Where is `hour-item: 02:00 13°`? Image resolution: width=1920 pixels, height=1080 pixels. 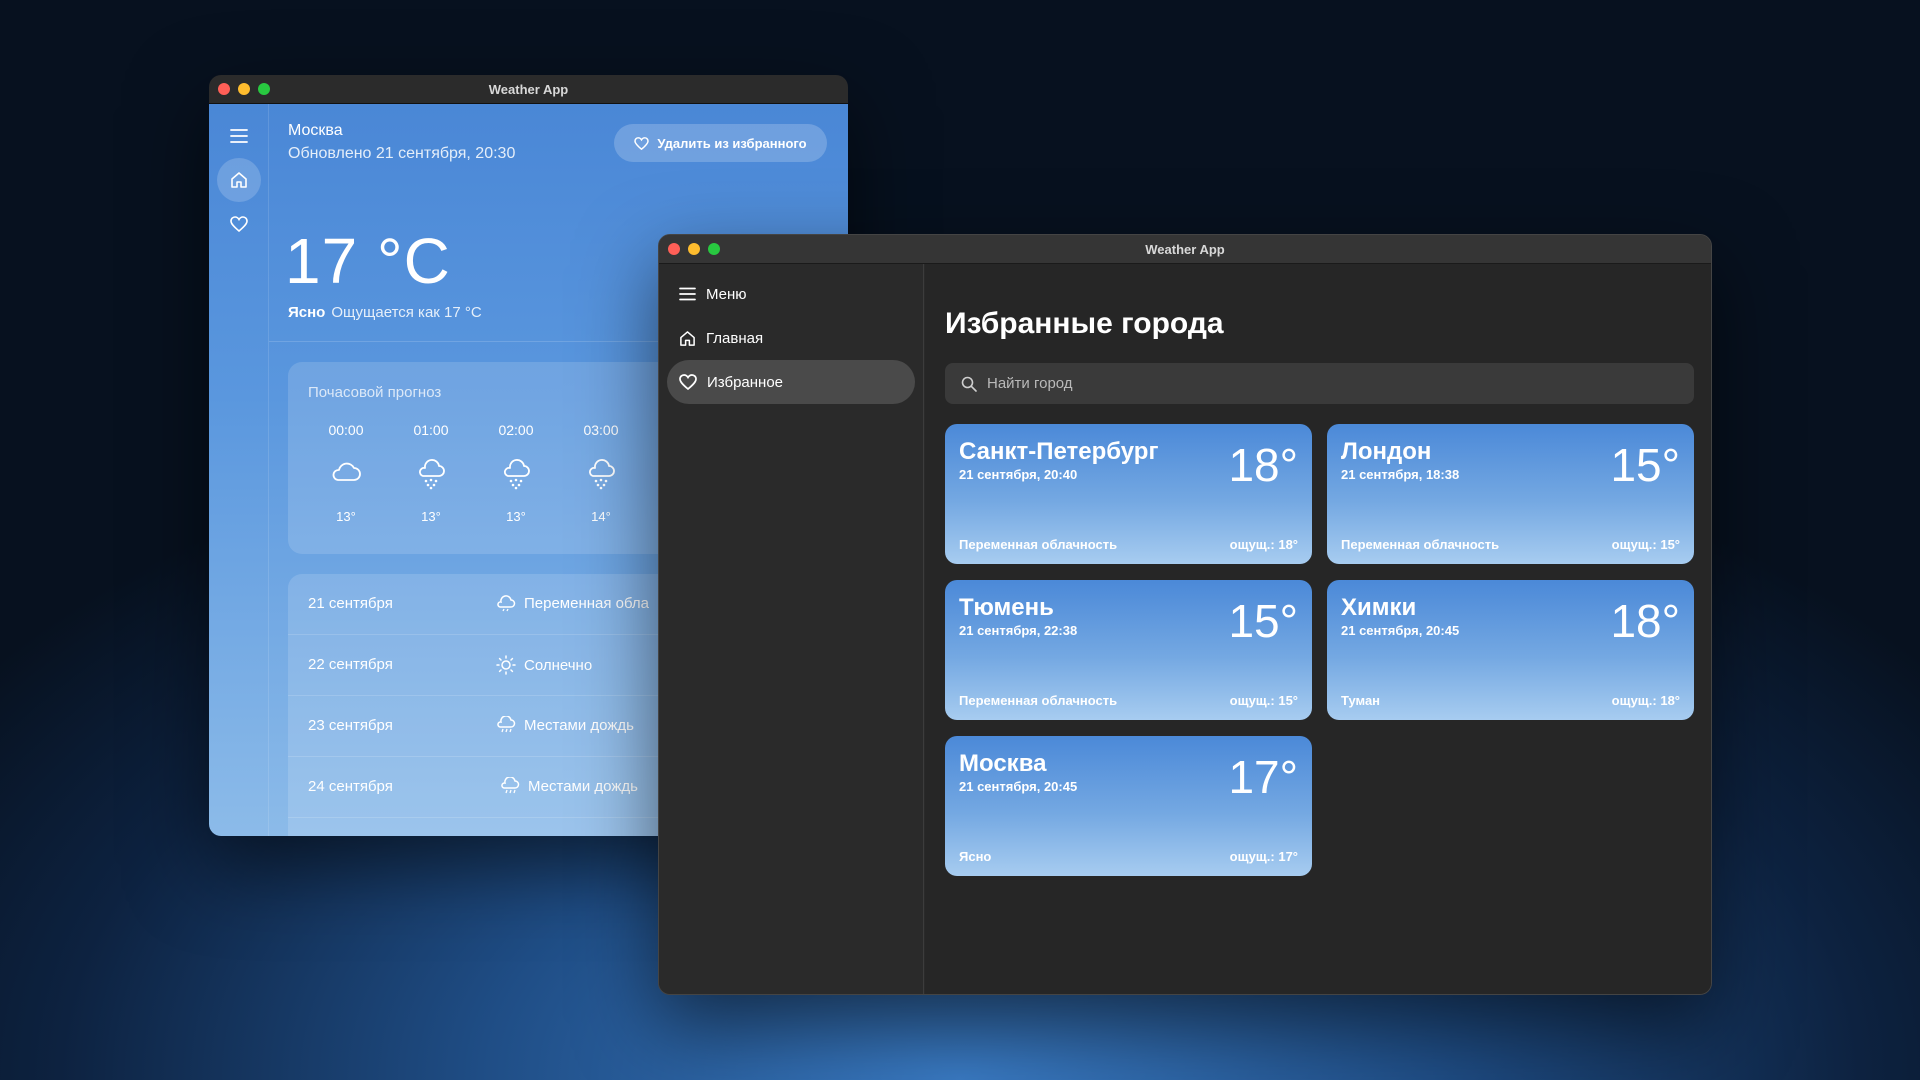 hour-item: 02:00 13° is located at coordinates (516, 473).